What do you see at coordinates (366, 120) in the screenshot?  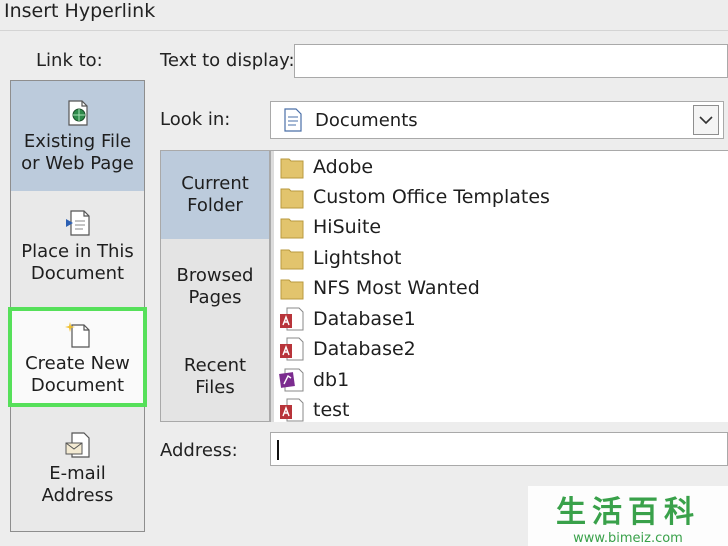 I see `look-in-value: Documents` at bounding box center [366, 120].